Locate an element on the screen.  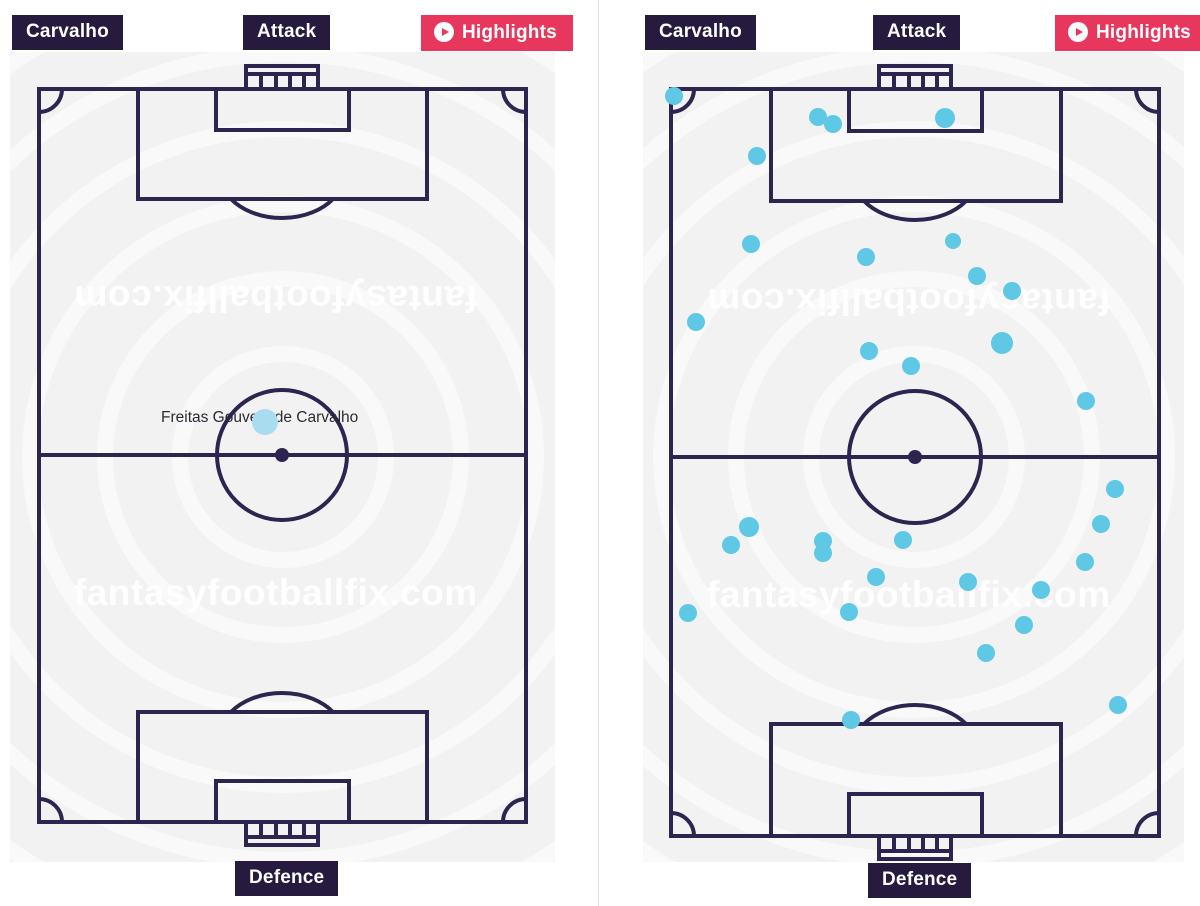
panel-divider is located at coordinates (598, 453).